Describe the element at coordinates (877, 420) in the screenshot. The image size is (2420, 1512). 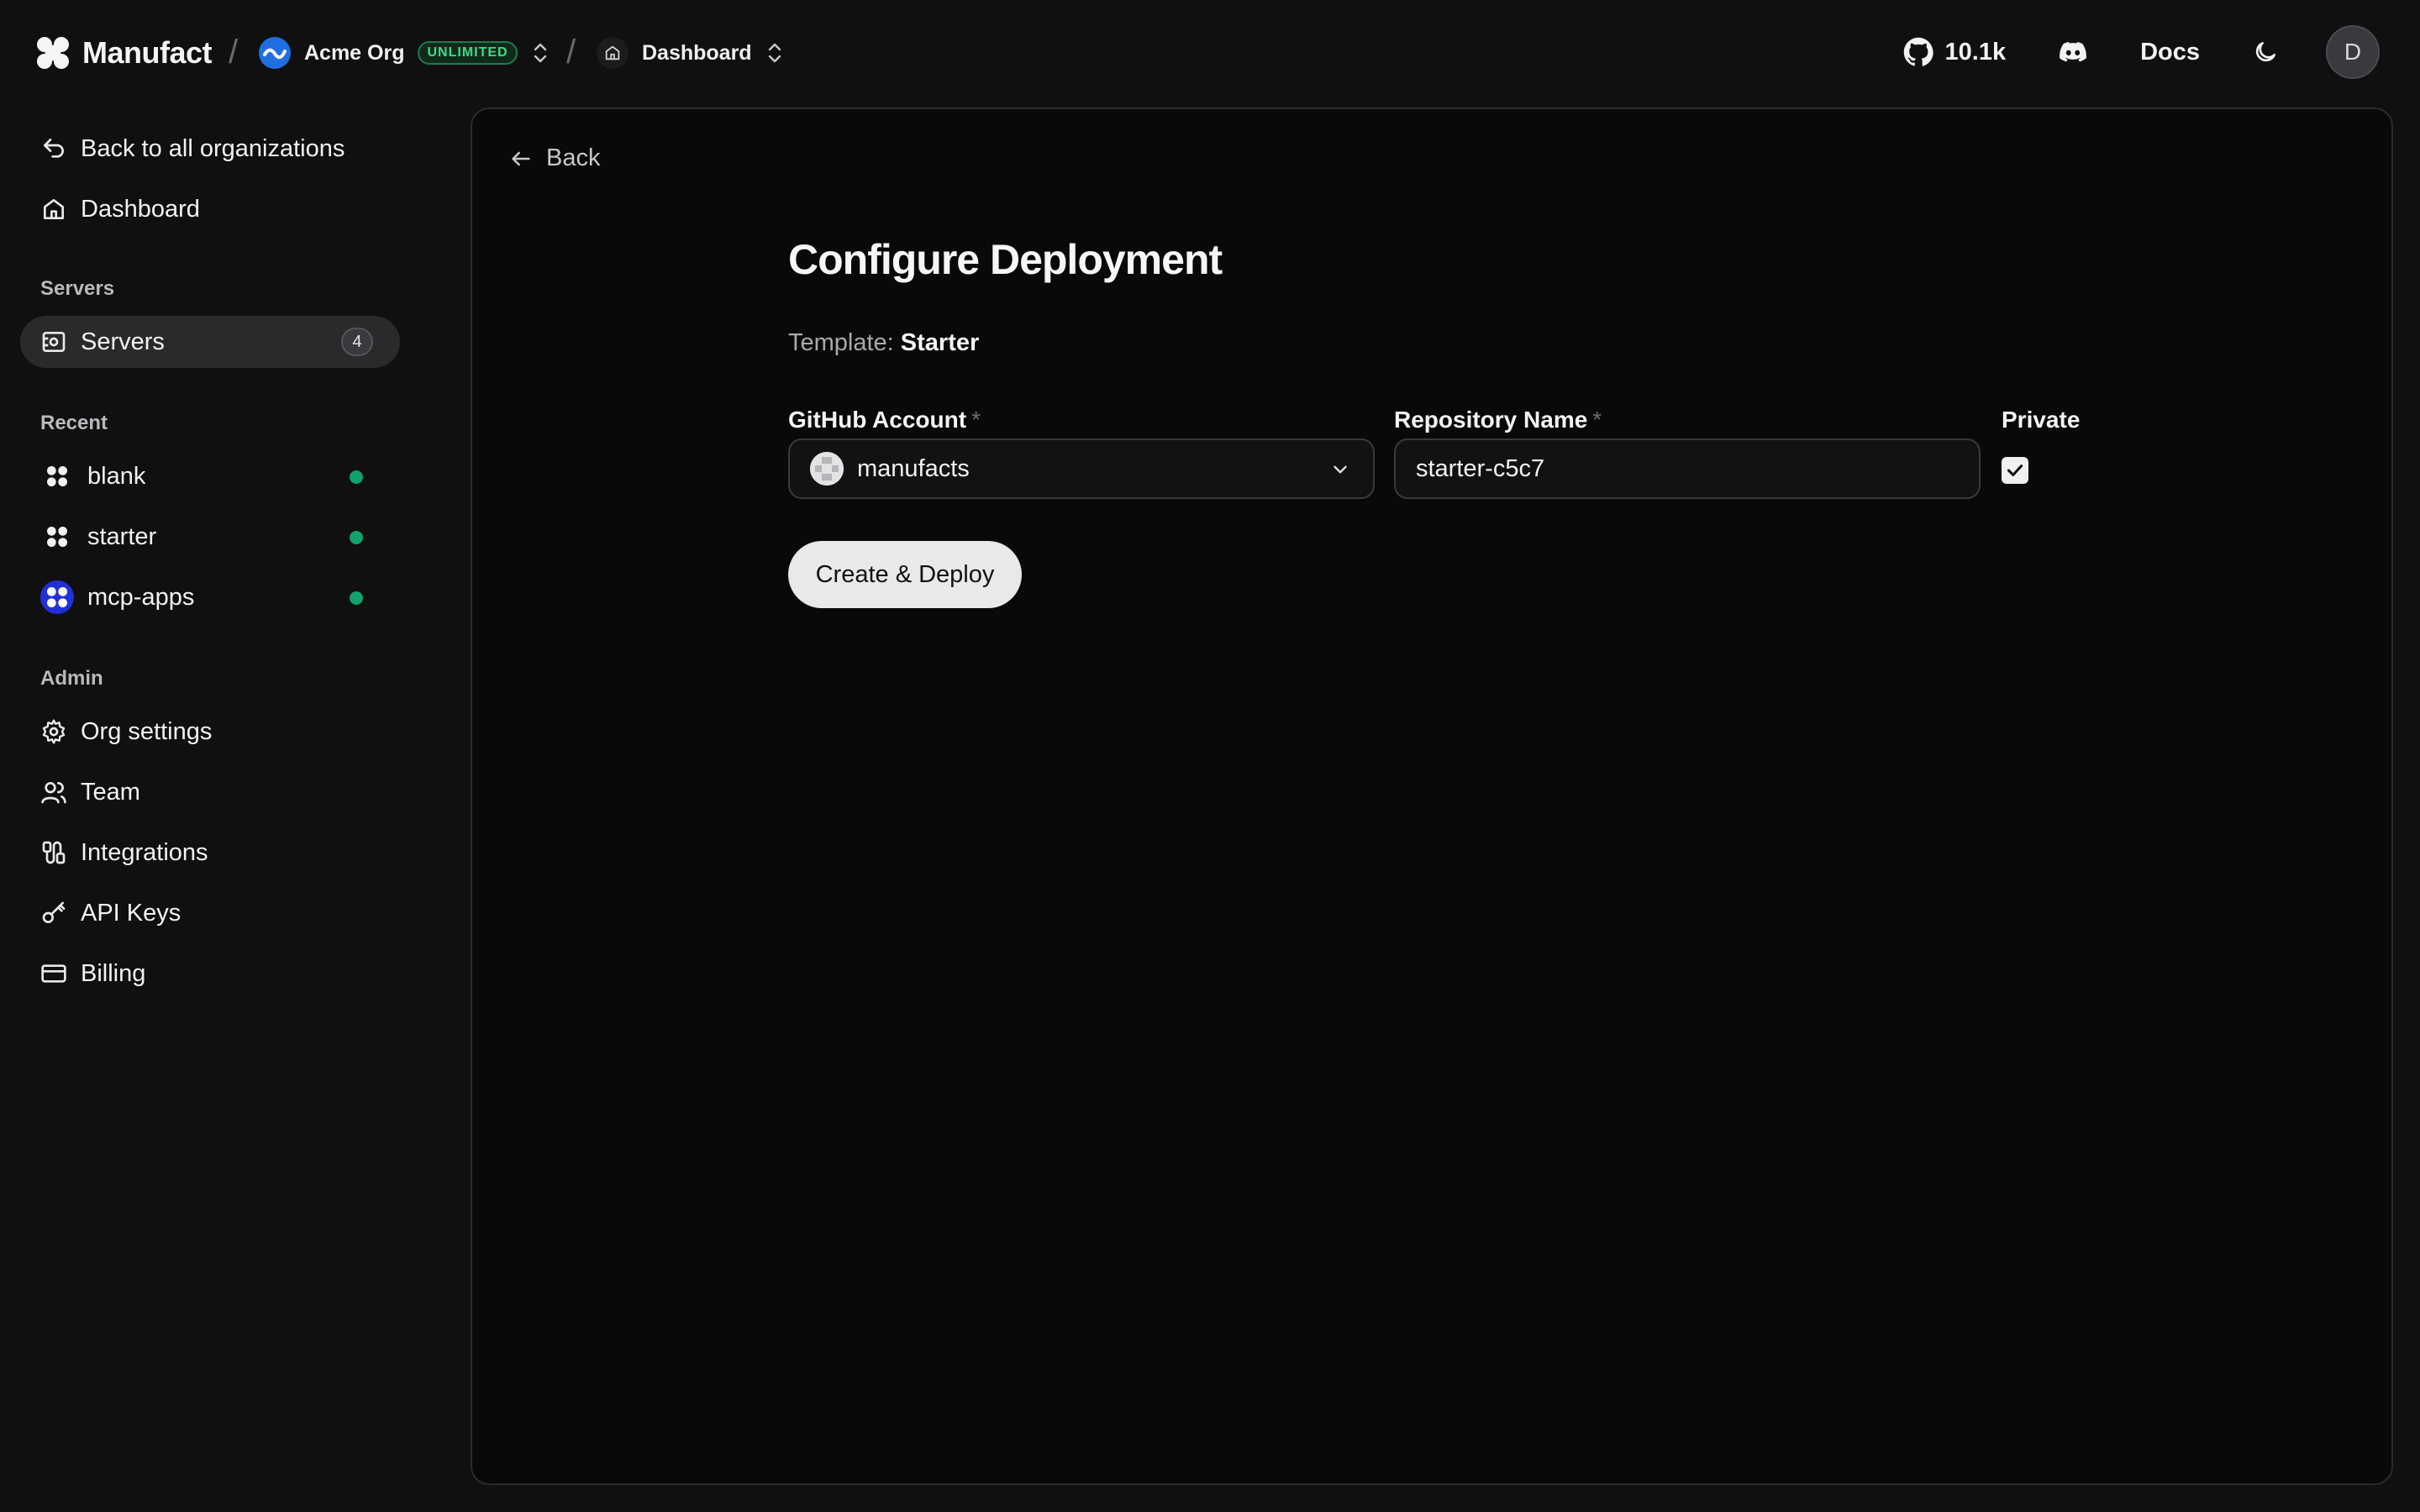
I see `github-account-label-text: GitHub Account` at that location.